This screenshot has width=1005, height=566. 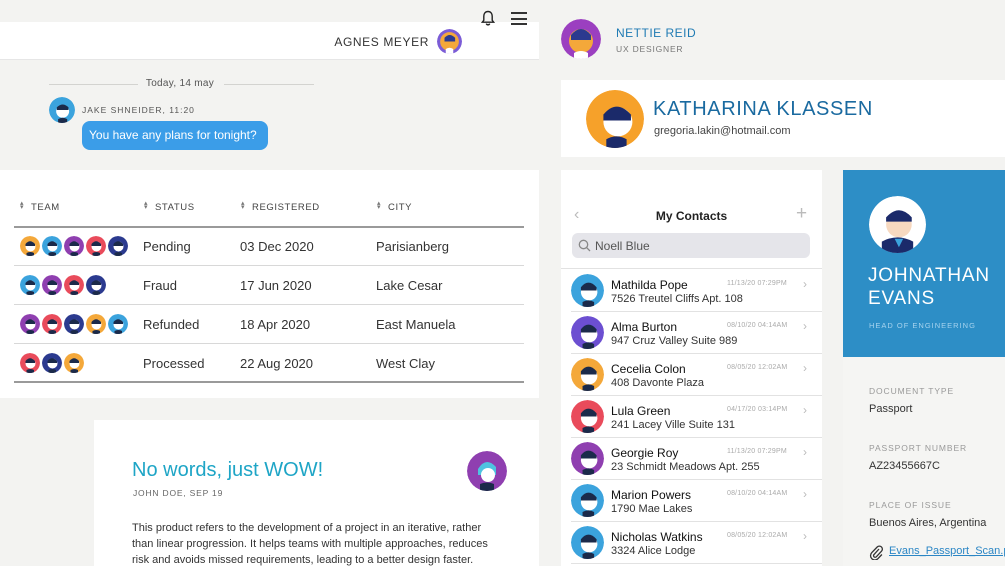 What do you see at coordinates (650, 49) in the screenshot?
I see `profile-role: UX DESIGNER` at bounding box center [650, 49].